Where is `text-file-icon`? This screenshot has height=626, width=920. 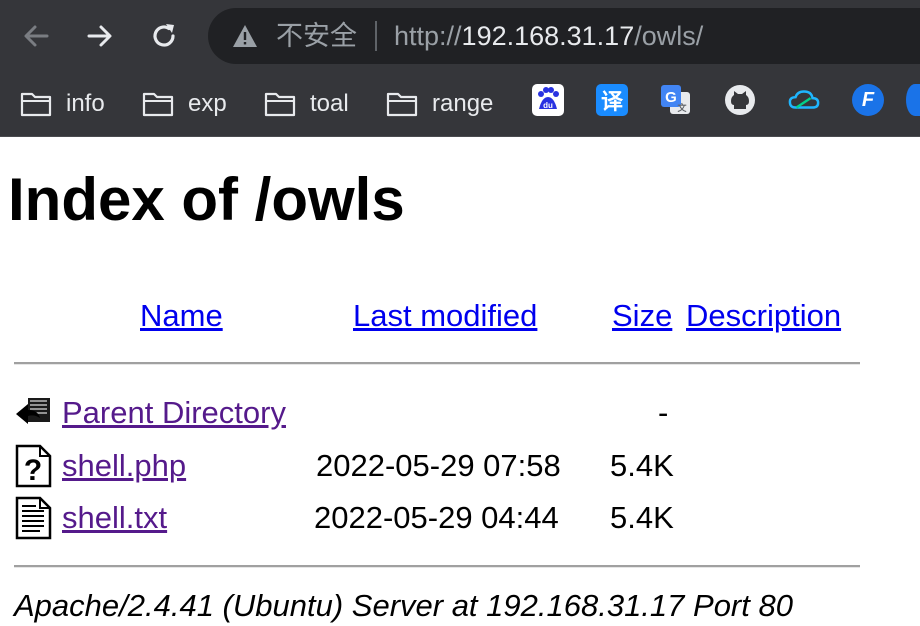 text-file-icon is located at coordinates (33, 518).